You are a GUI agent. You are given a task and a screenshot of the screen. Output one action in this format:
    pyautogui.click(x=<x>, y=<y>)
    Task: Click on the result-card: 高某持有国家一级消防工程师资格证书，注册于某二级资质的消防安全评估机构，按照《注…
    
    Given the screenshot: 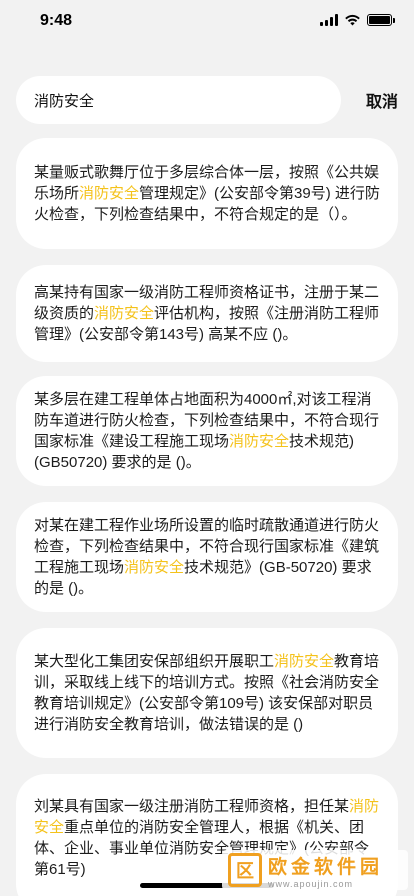 What is the action you would take?
    pyautogui.click(x=207, y=313)
    